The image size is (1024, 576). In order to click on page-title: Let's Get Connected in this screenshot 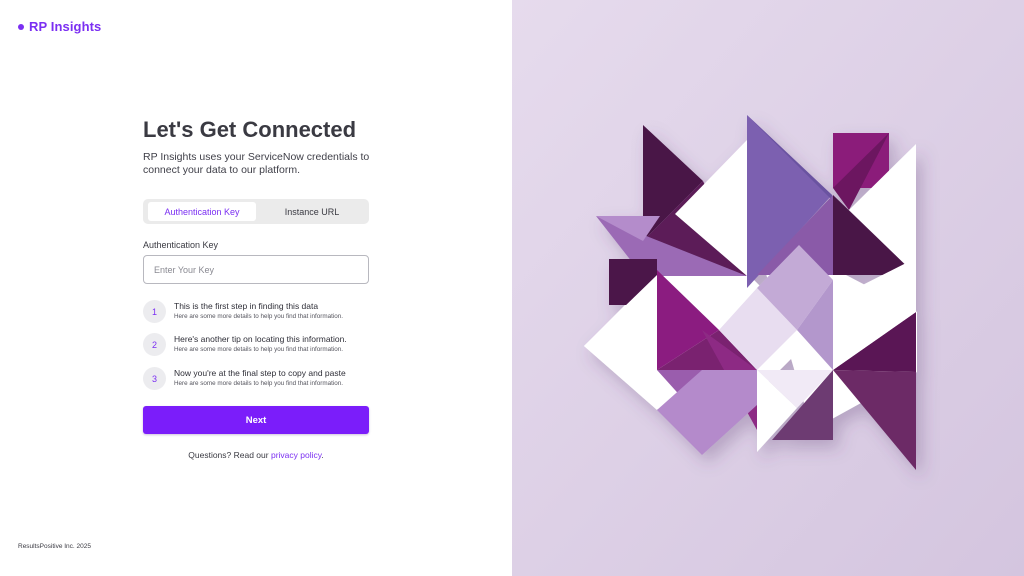, I will do `click(250, 129)`.